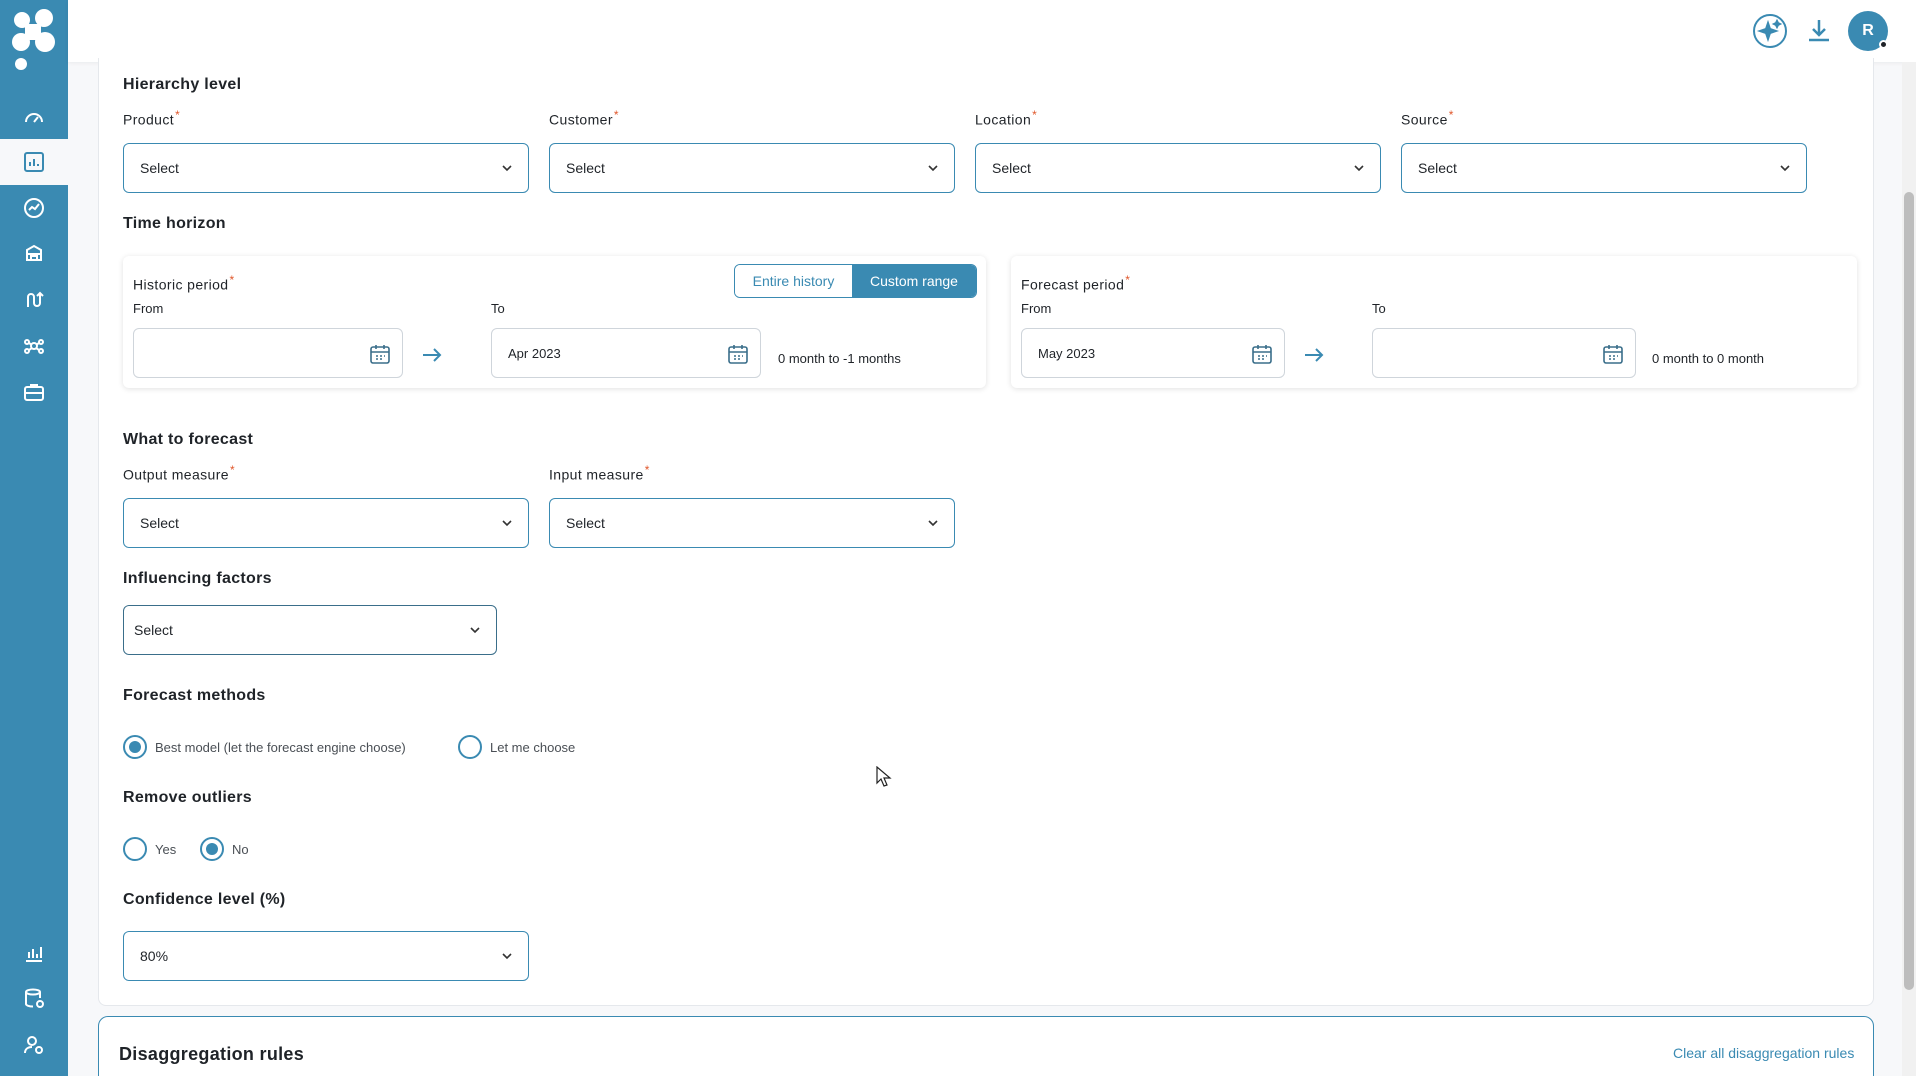  I want to click on historic-to-label: To, so click(498, 308).